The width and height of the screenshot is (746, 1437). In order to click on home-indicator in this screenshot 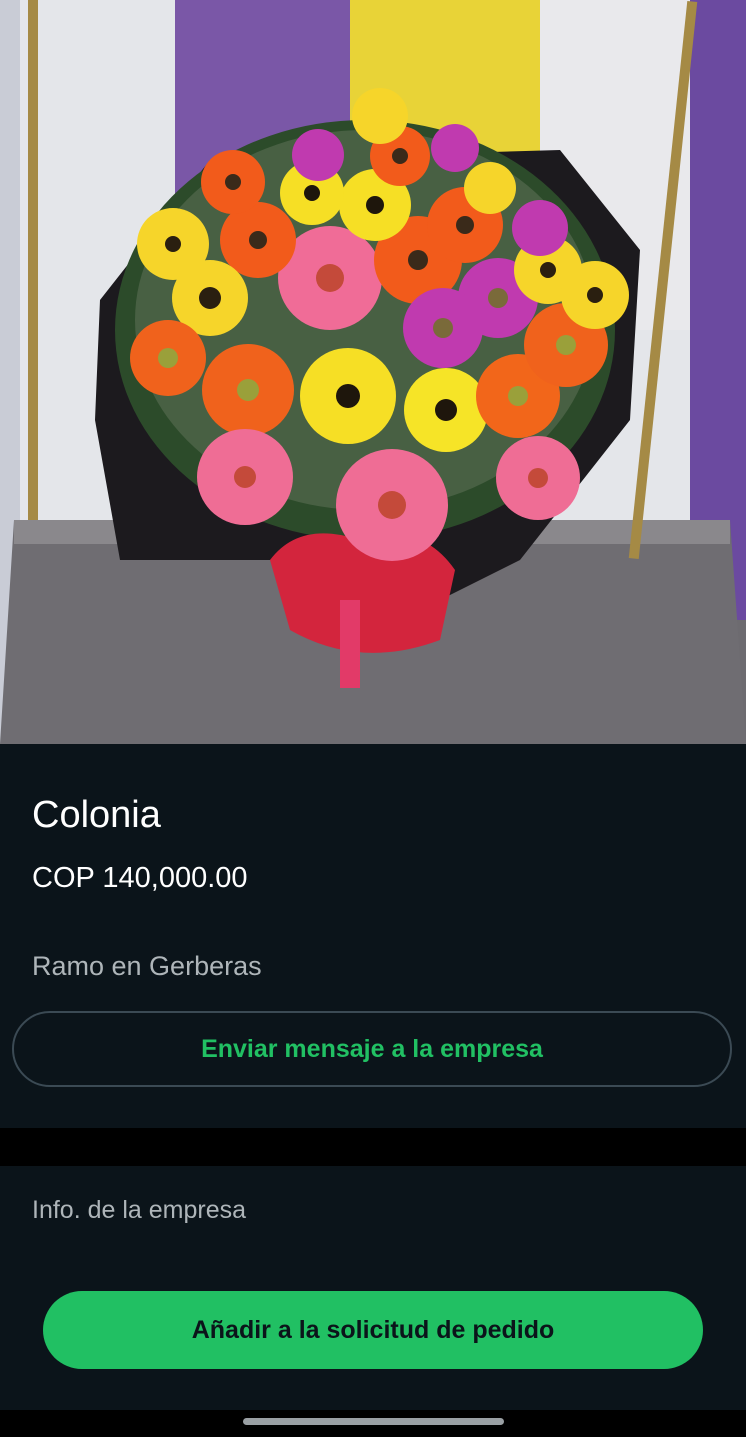, I will do `click(373, 1421)`.